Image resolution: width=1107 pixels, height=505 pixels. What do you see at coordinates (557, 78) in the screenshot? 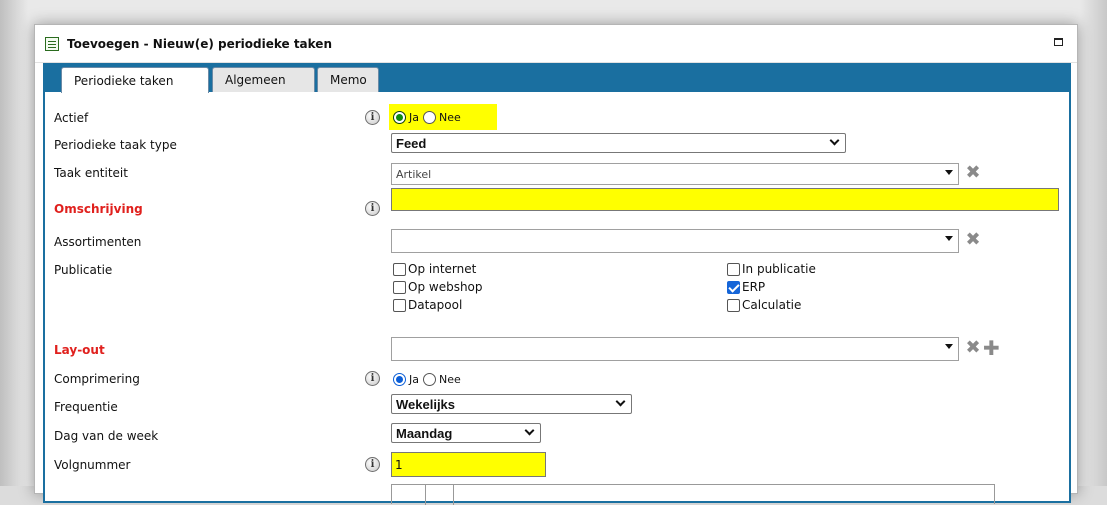
I see `tab-bar: Periodieke taken Algemeen Memo` at bounding box center [557, 78].